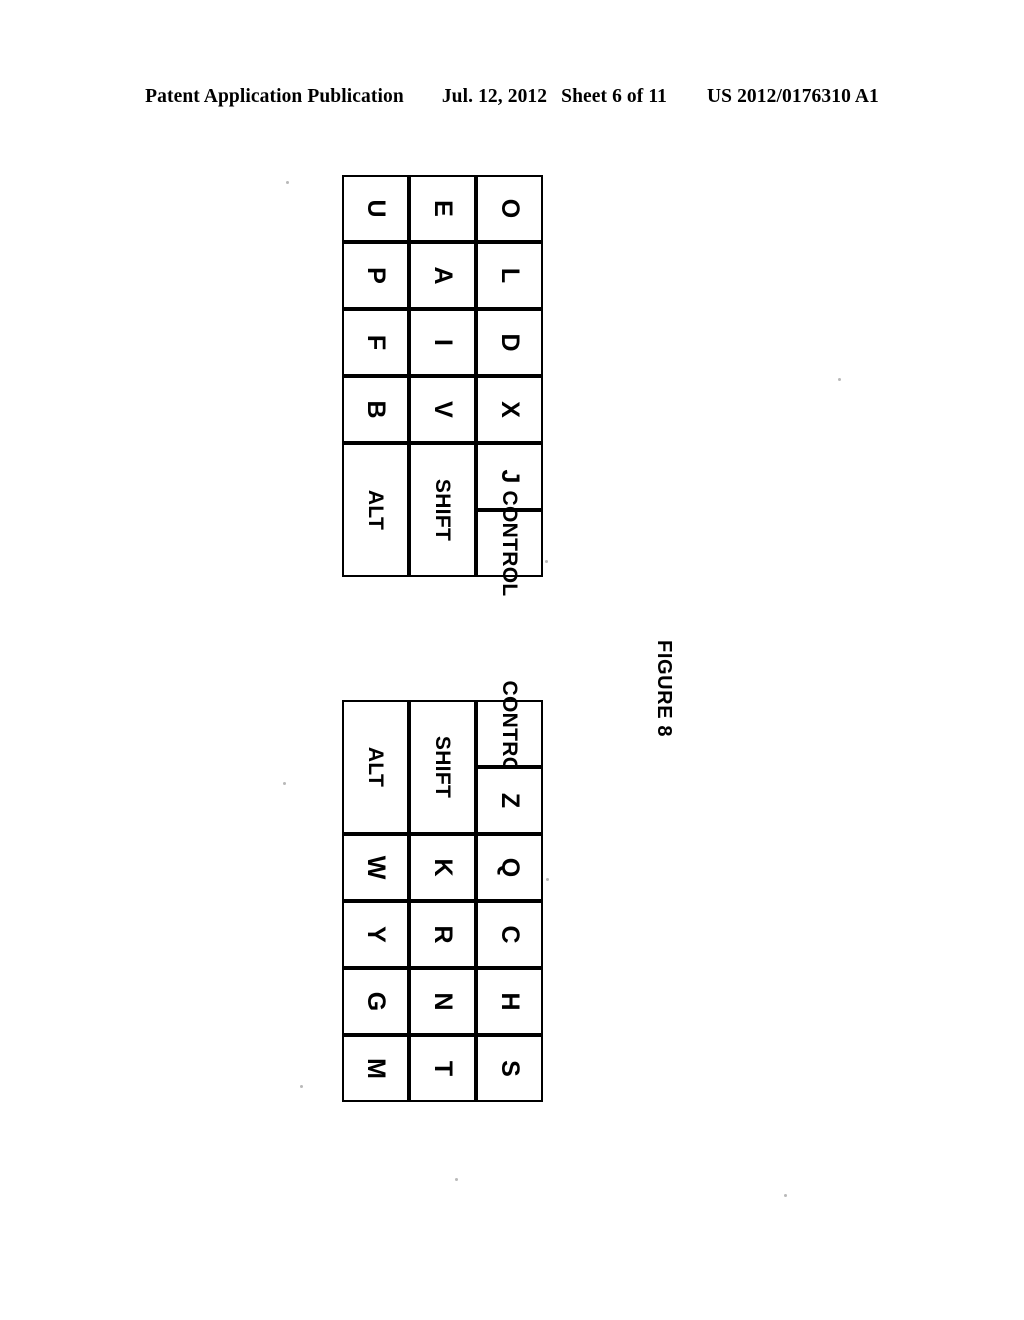 This screenshot has height=1320, width=1024. I want to click on key-y: Y, so click(375, 934).